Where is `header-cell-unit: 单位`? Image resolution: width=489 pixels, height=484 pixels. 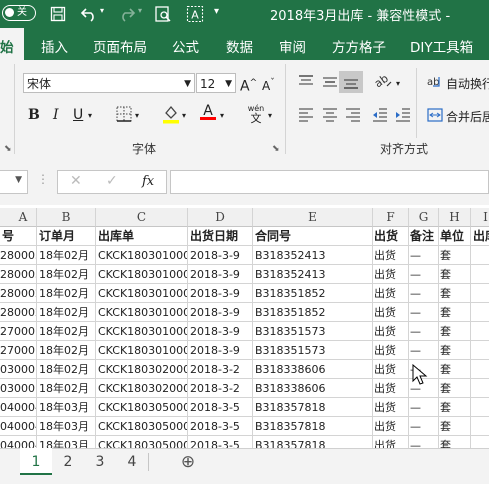
header-cell-unit: 单位 is located at coordinates (455, 236).